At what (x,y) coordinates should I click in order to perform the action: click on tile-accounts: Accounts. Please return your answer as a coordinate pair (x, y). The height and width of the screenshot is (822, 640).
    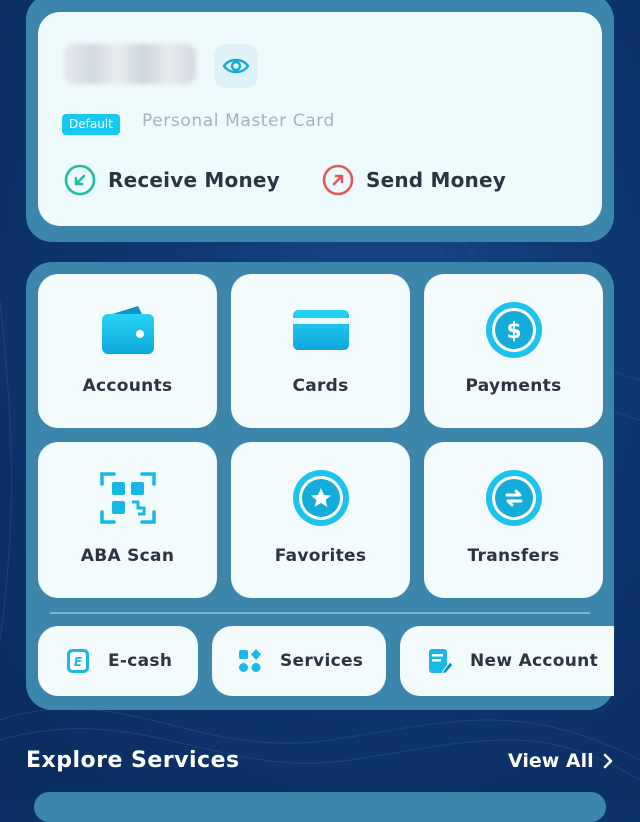
    Looking at the image, I should click on (127, 351).